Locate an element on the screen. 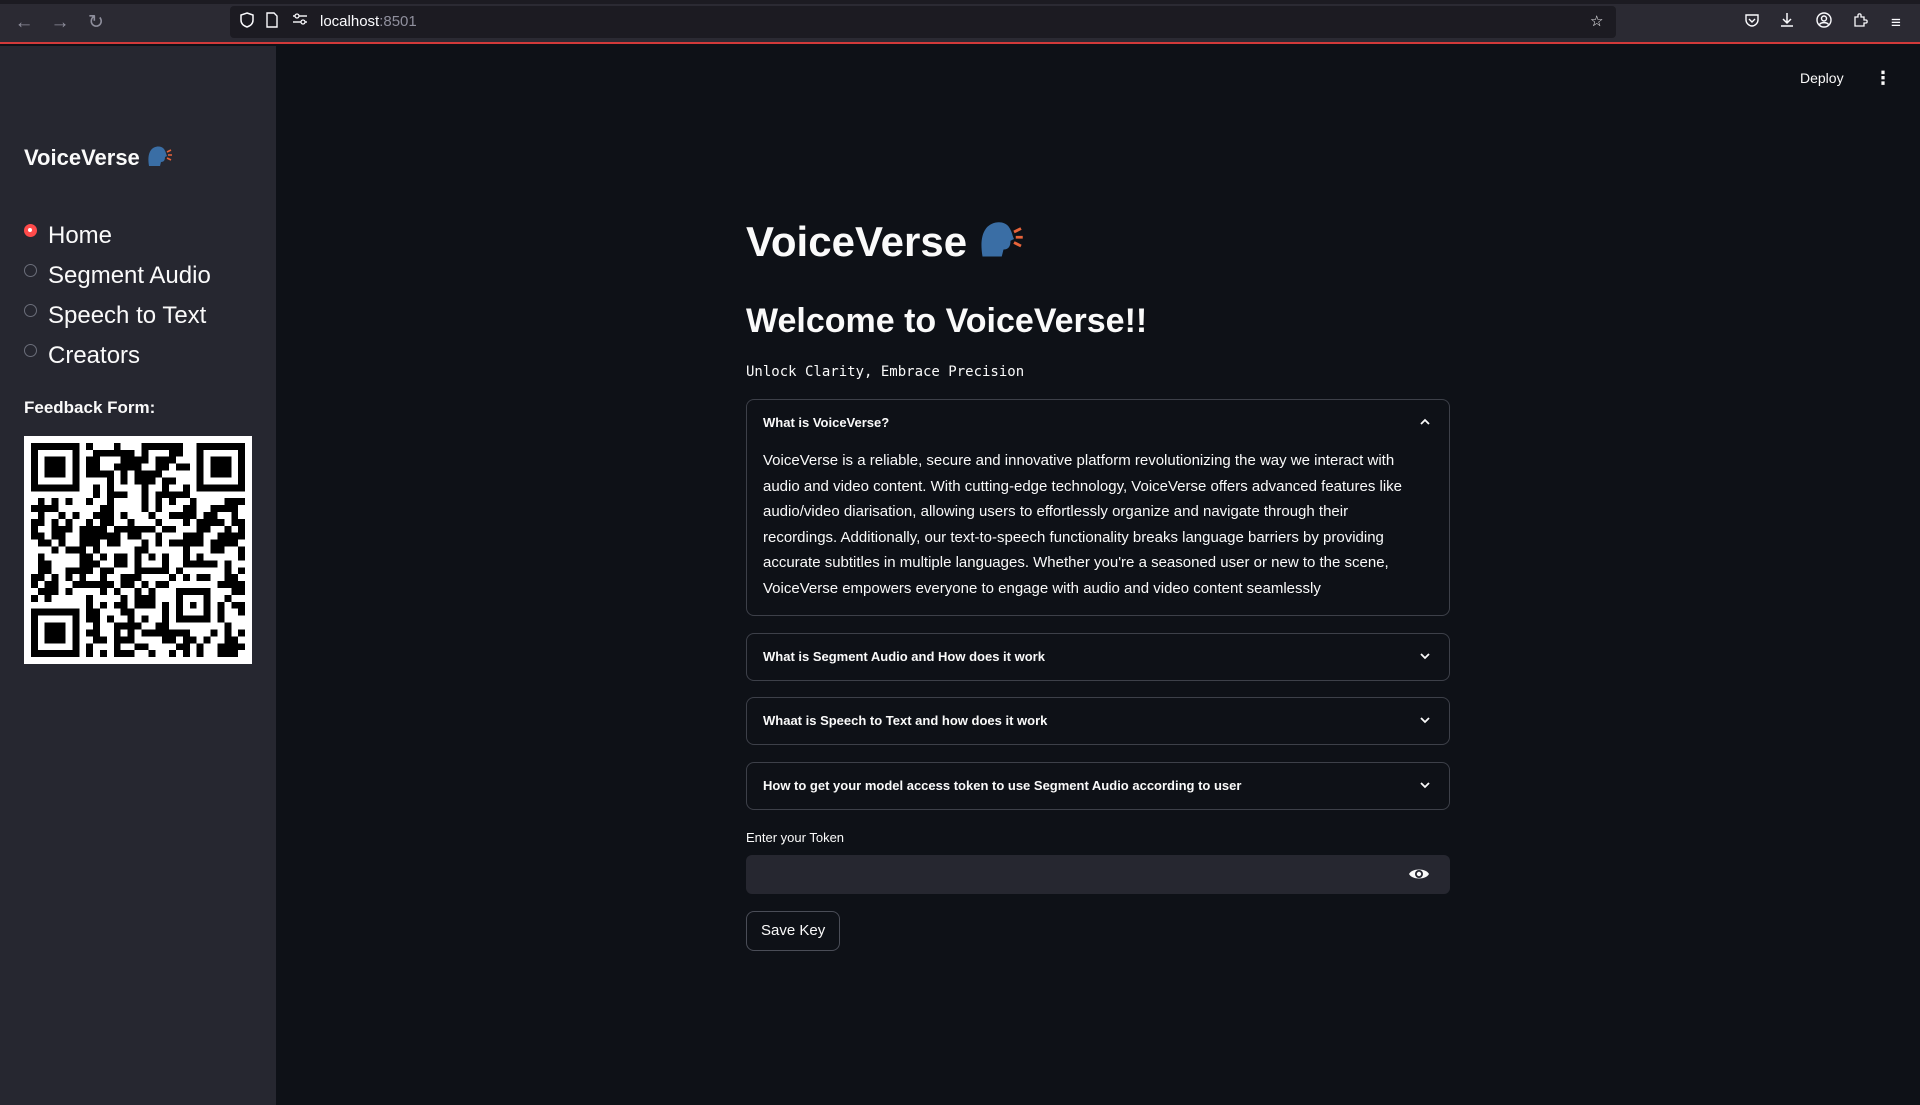 The height and width of the screenshot is (1105, 1920). download-icon is located at coordinates (1787, 23).